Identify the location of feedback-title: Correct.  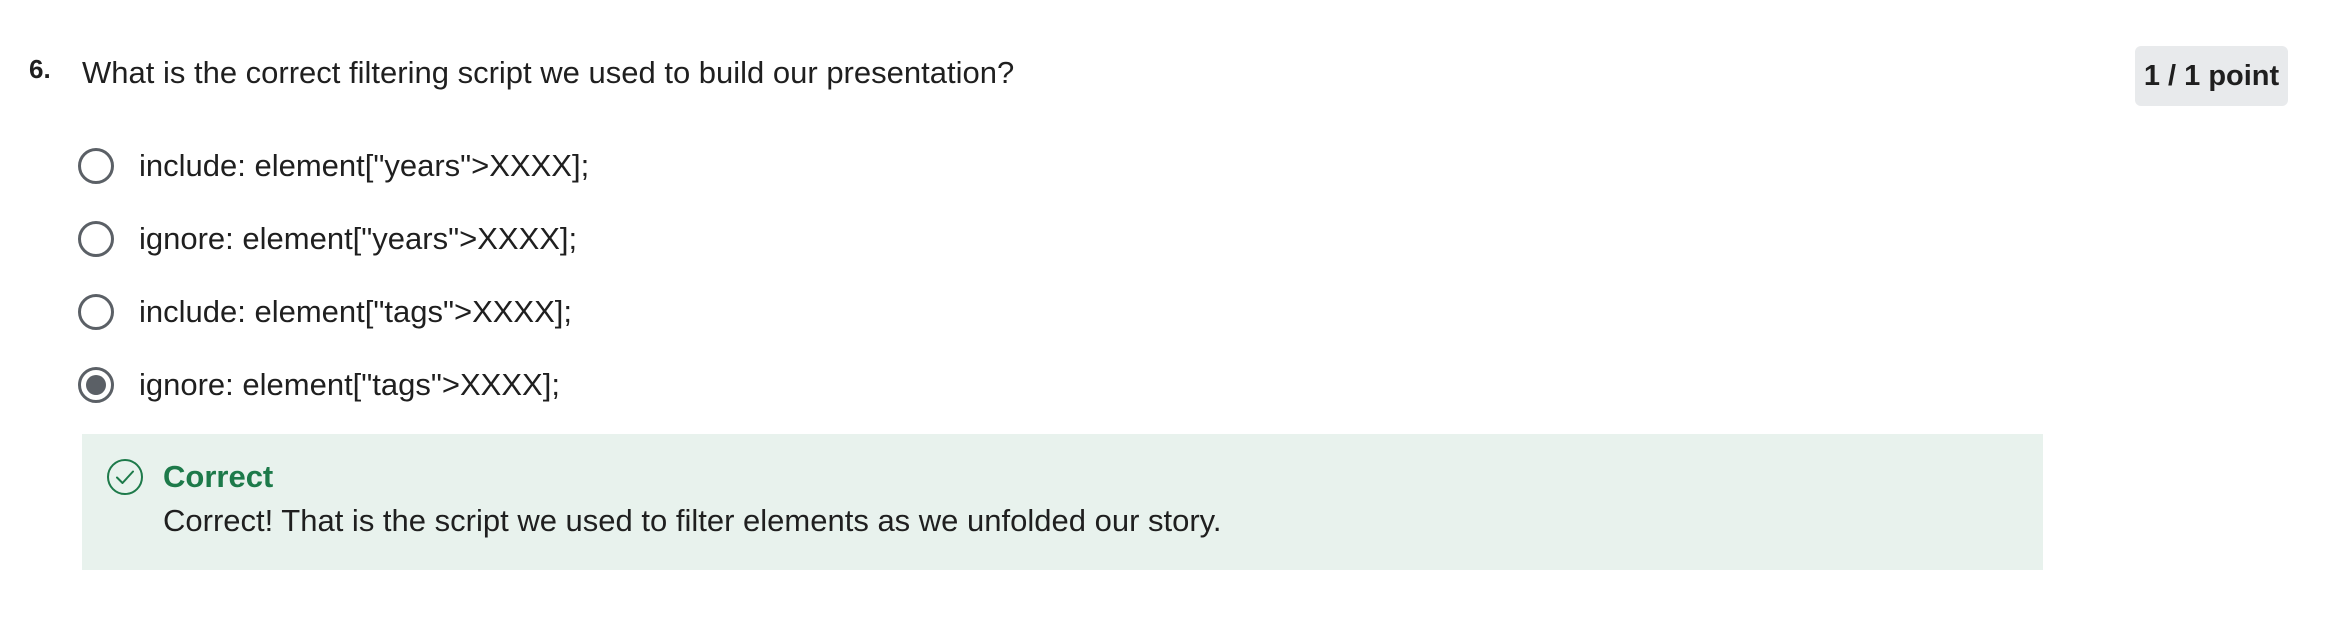
(218, 476).